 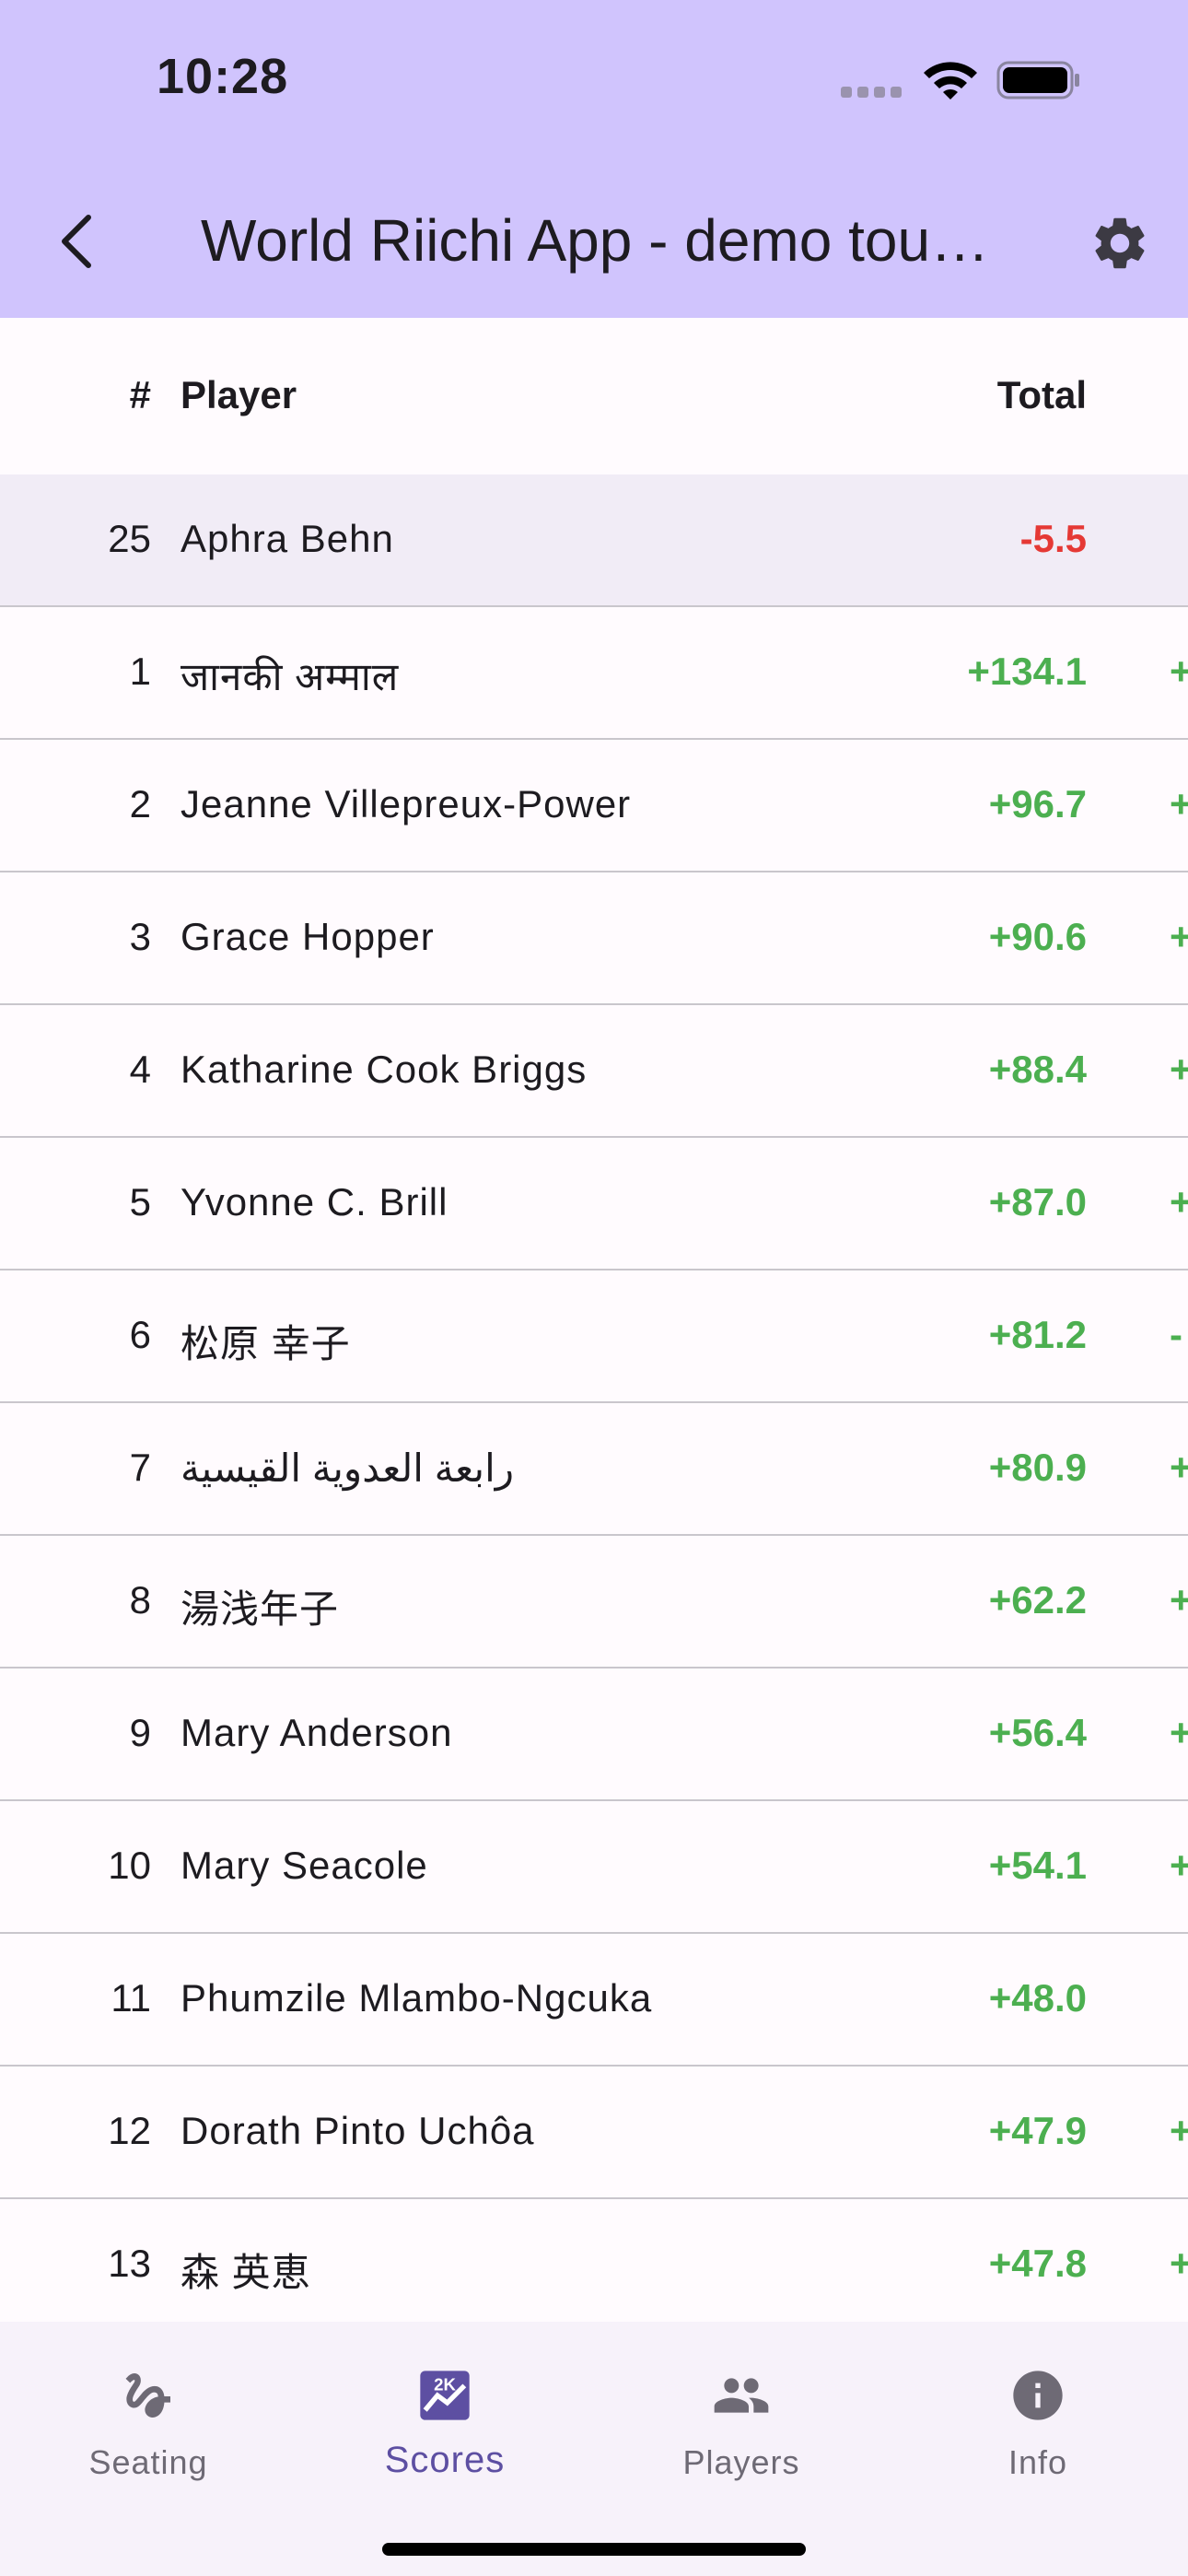 I want to click on total-score: +62.2, so click(x=1037, y=1600).